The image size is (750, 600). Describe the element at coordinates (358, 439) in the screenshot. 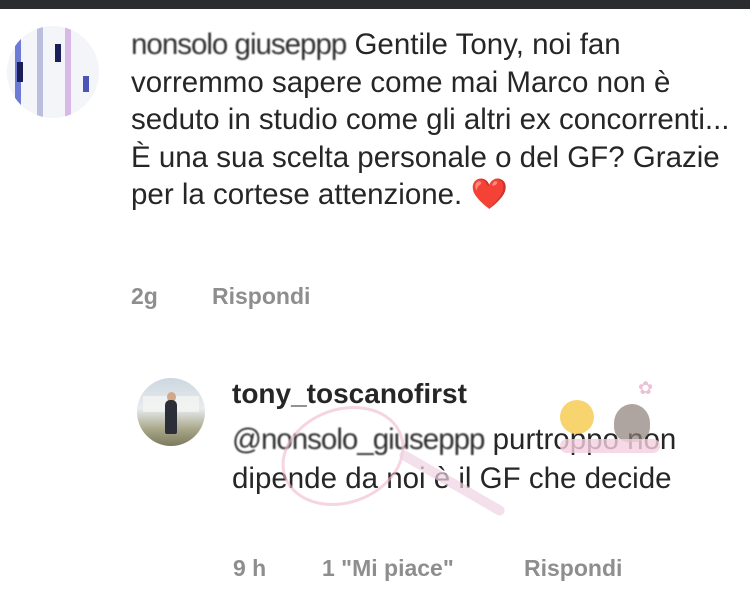

I see `reply-mention: @nonsolo_giuseppp` at that location.